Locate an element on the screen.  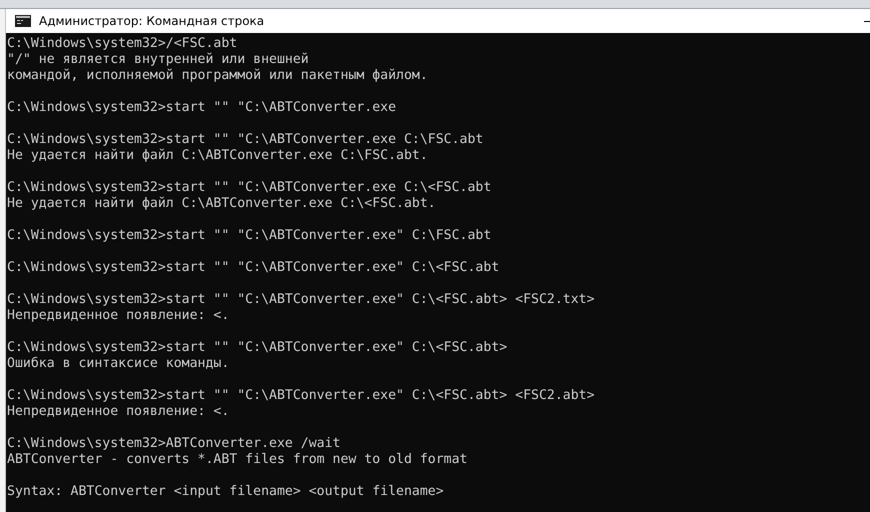
console-line: "/" не является внутренней или внешней is located at coordinates (158, 60).